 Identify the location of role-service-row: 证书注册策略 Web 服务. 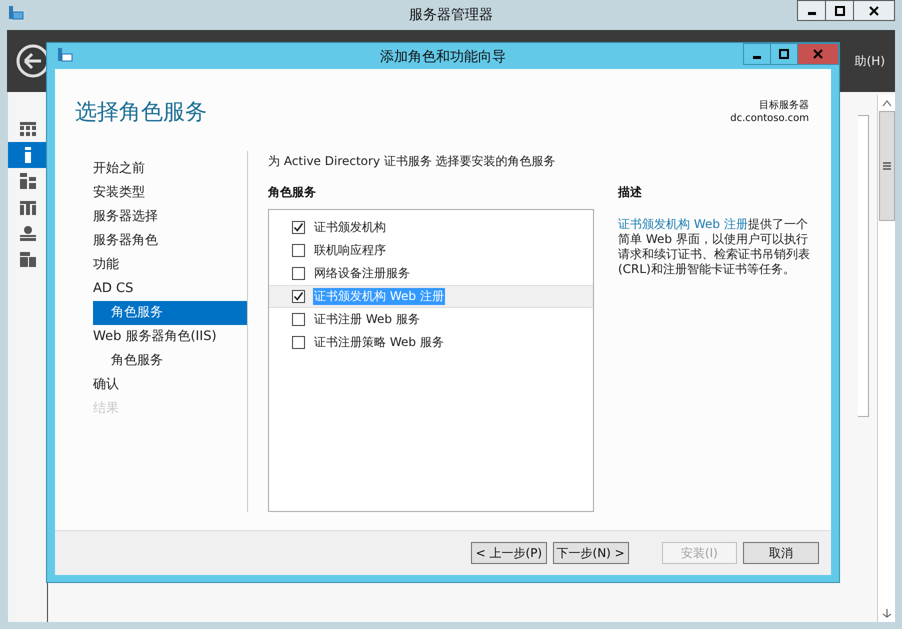
(431, 342).